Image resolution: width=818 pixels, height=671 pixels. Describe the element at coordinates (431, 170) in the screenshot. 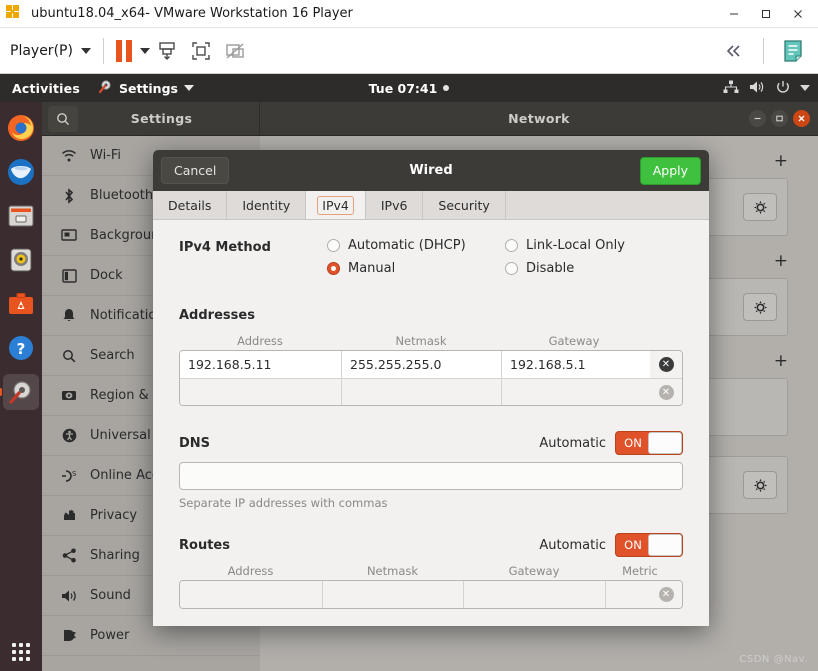

I see `dialog-title: Wired` at that location.